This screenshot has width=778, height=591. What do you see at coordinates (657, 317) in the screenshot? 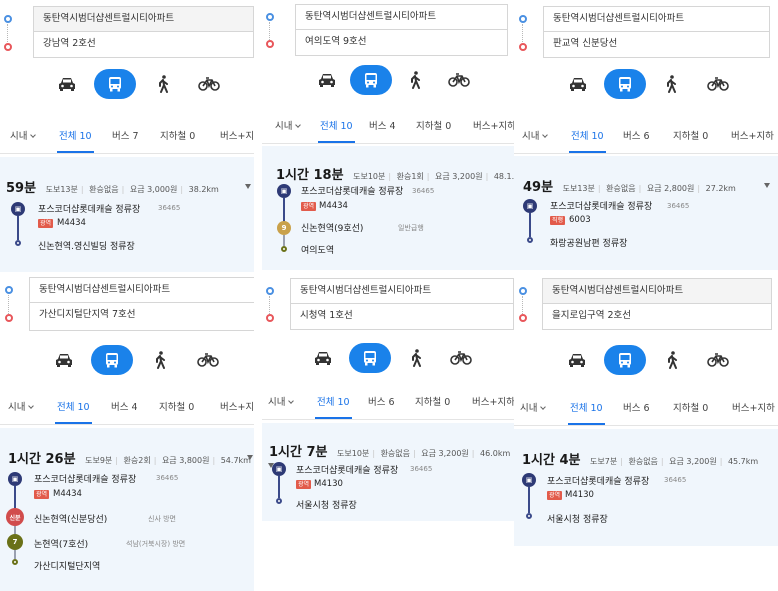
I see `destination-input: 을지로입구역 2호선` at bounding box center [657, 317].